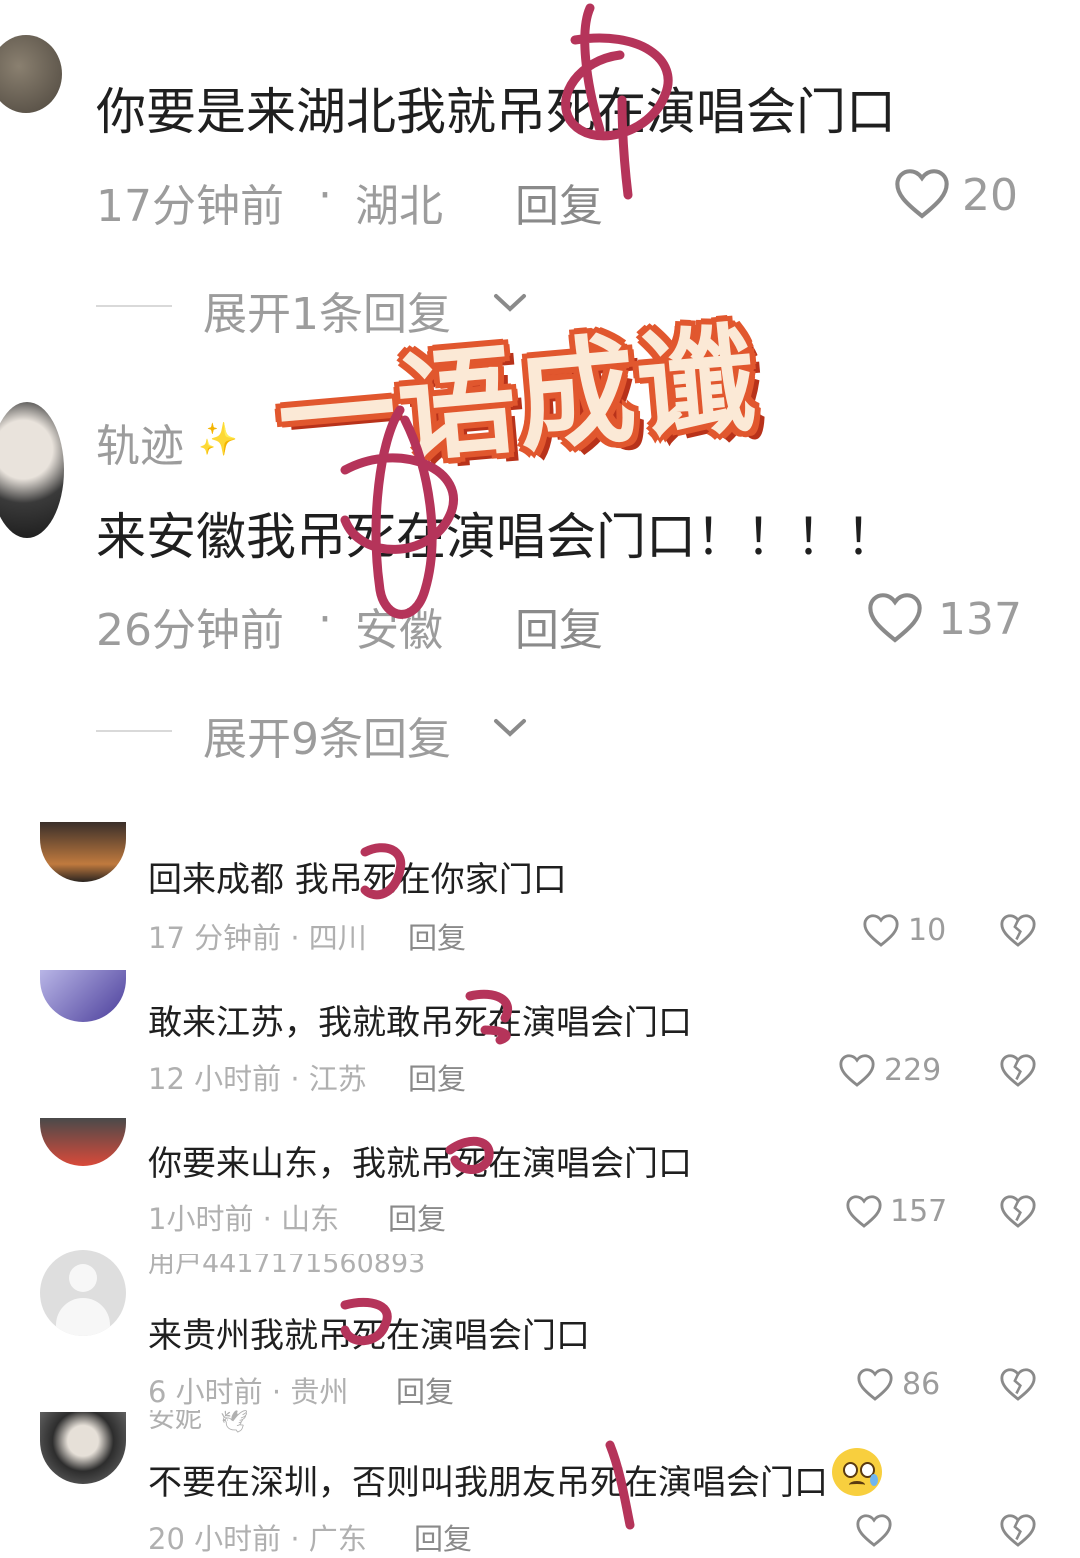 This screenshot has width=1080, height=1558. I want to click on like-count: 20, so click(990, 195).